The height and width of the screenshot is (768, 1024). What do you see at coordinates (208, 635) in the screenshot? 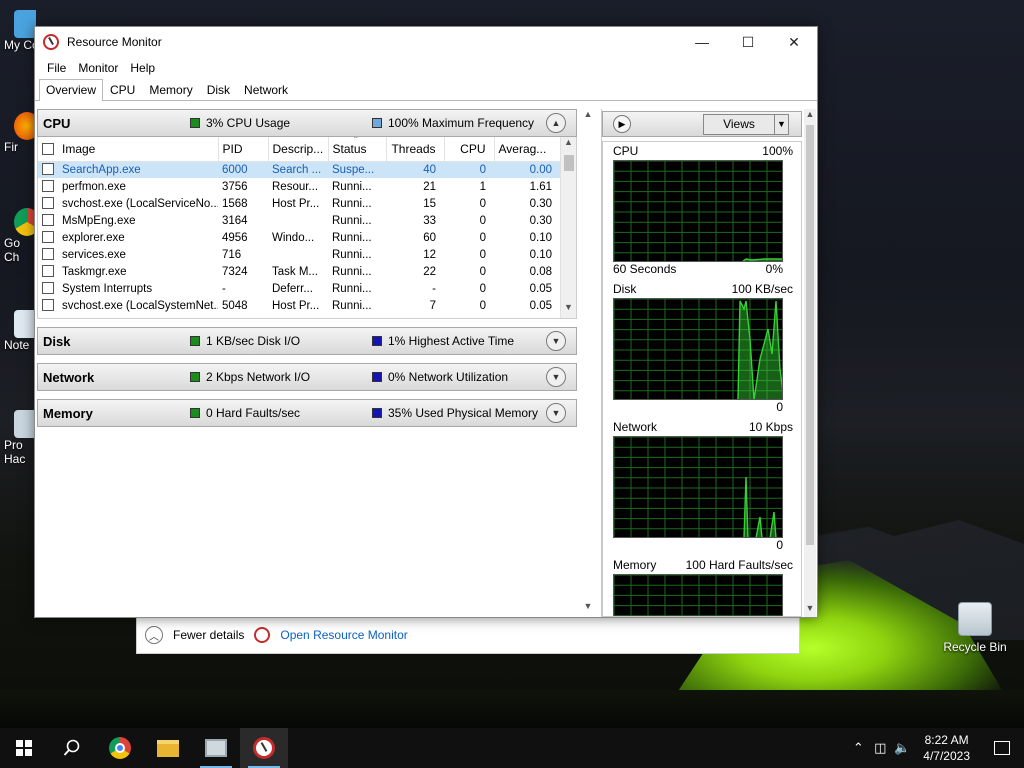
I see `fewer-details-link: Fewer details` at bounding box center [208, 635].